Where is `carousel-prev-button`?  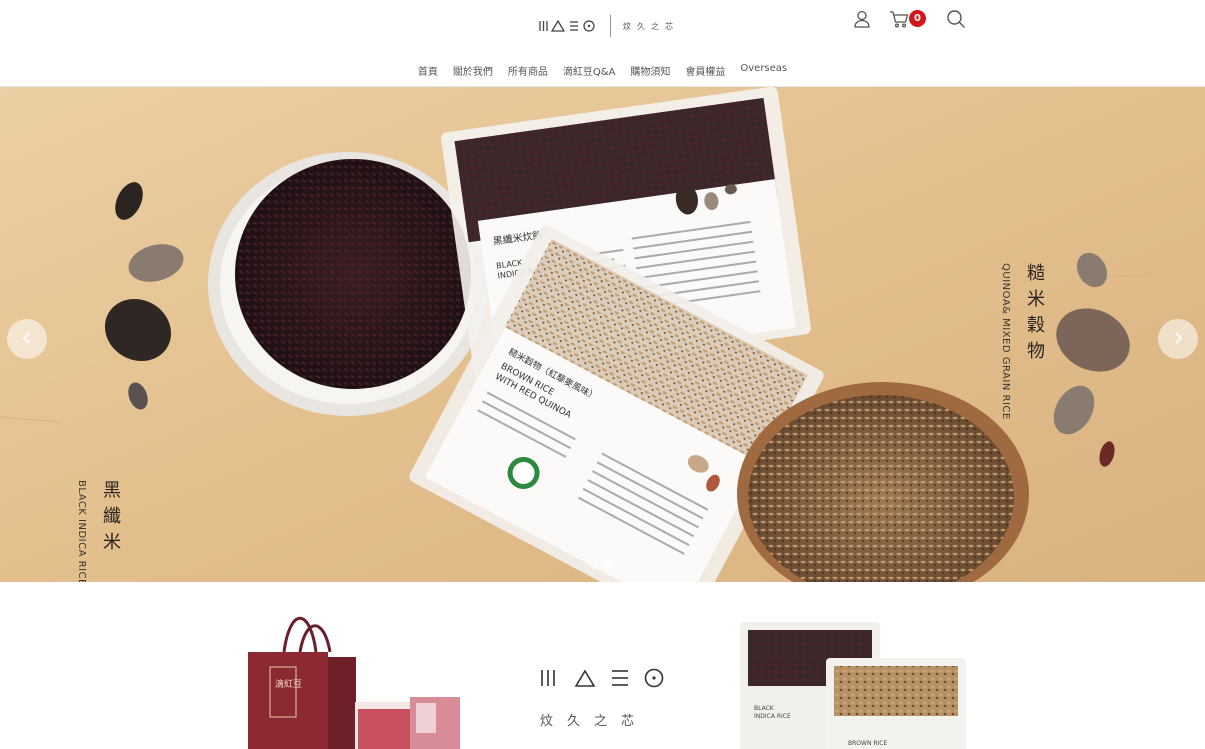
carousel-prev-button is located at coordinates (27, 339).